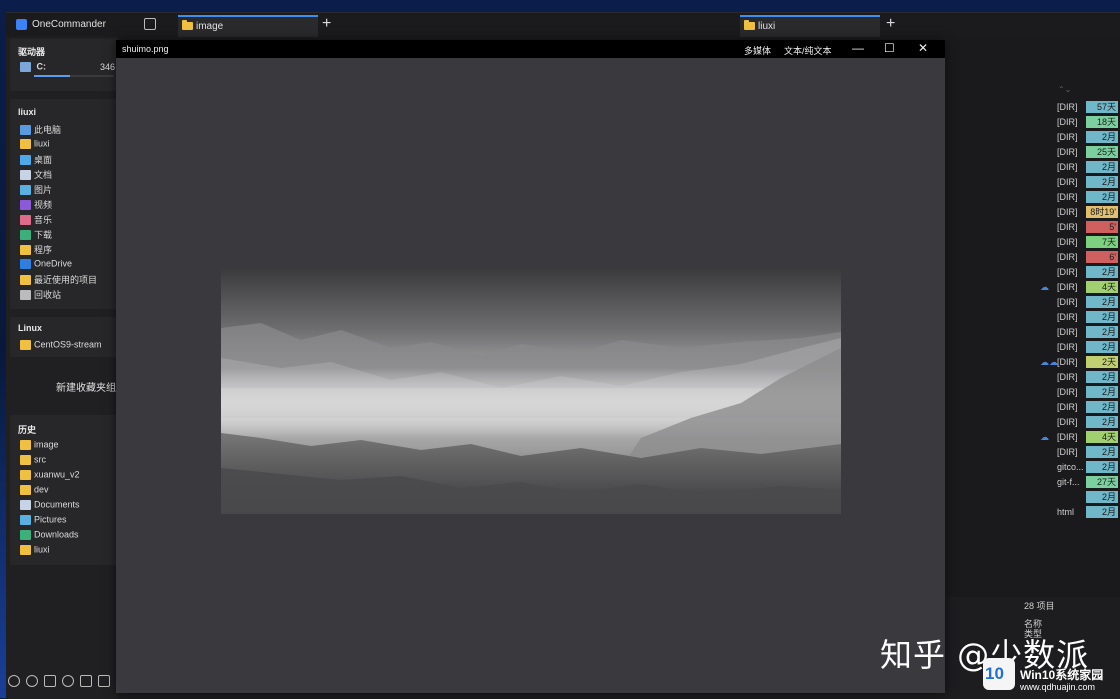  What do you see at coordinates (70, 205) in the screenshot?
I see `sidebar-item: 视频` at bounding box center [70, 205].